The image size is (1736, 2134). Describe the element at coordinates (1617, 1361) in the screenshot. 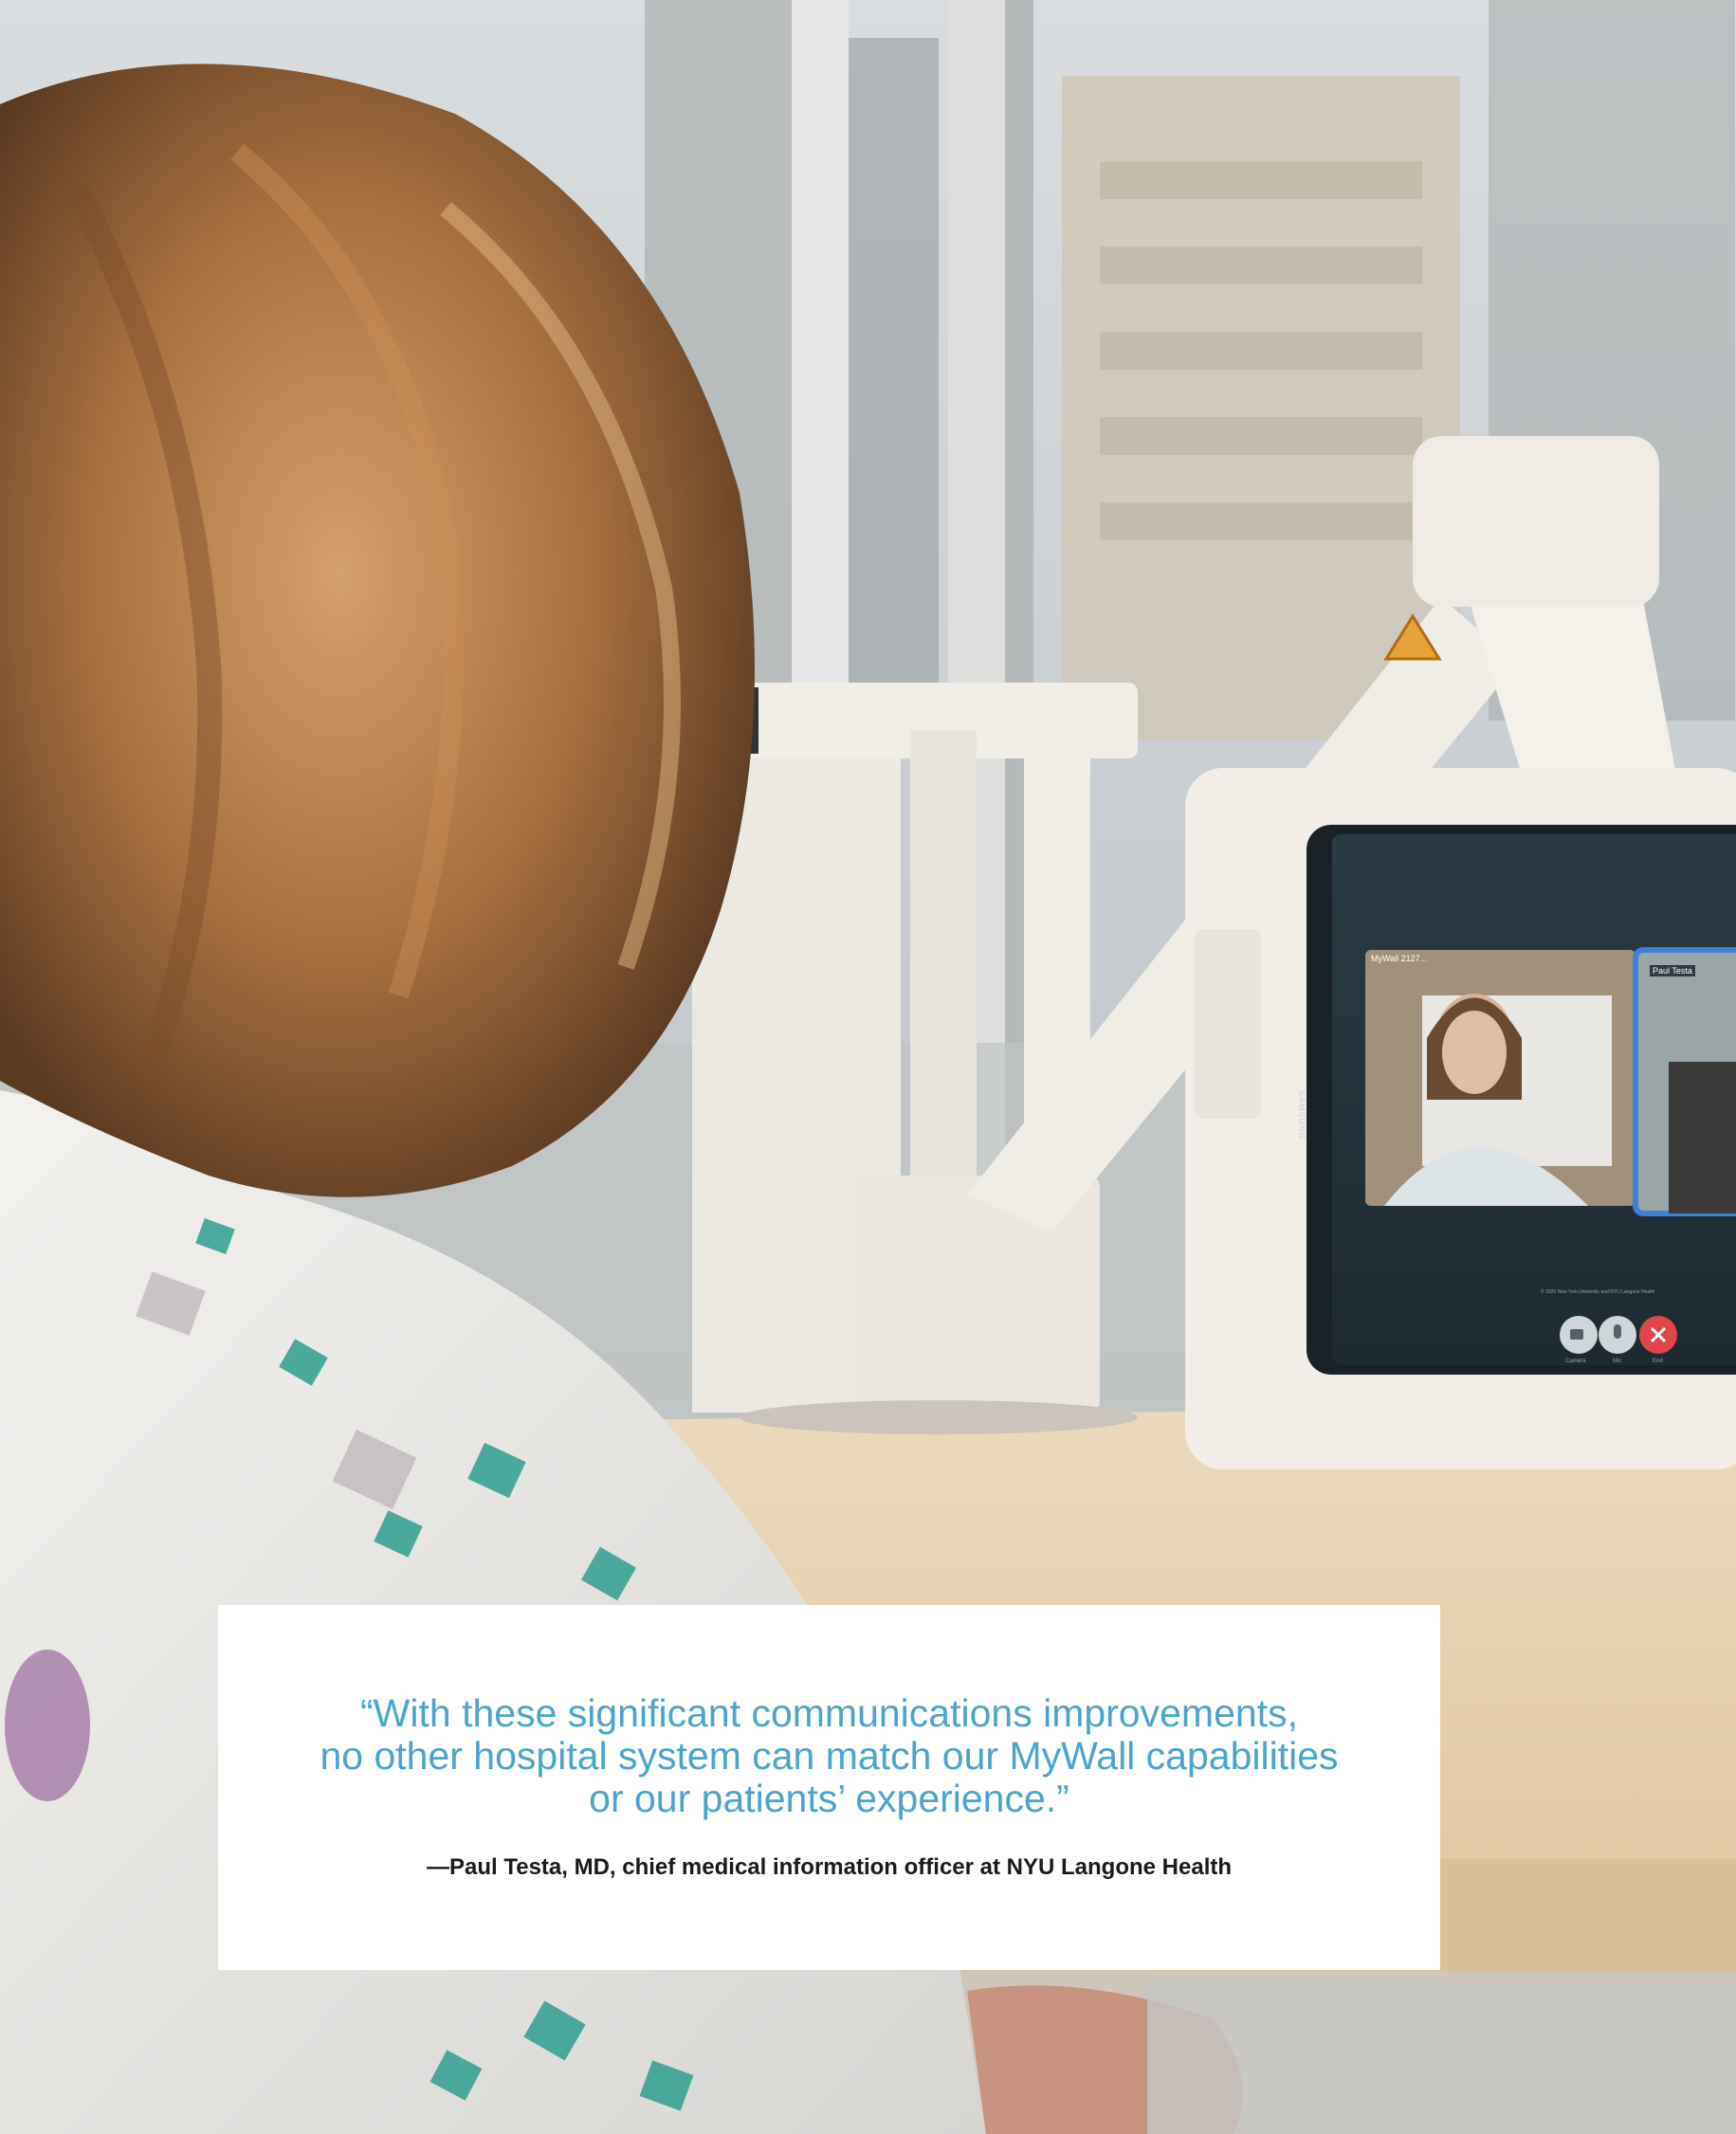

I see `mic-button-label: Mic` at that location.